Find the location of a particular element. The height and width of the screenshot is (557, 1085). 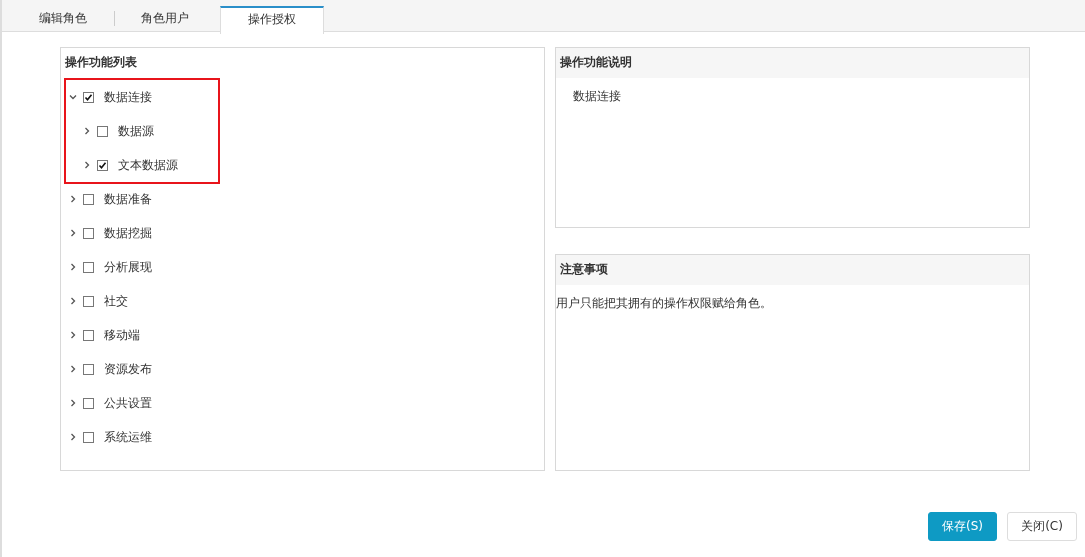

description-text: 数据连接 is located at coordinates (597, 96).